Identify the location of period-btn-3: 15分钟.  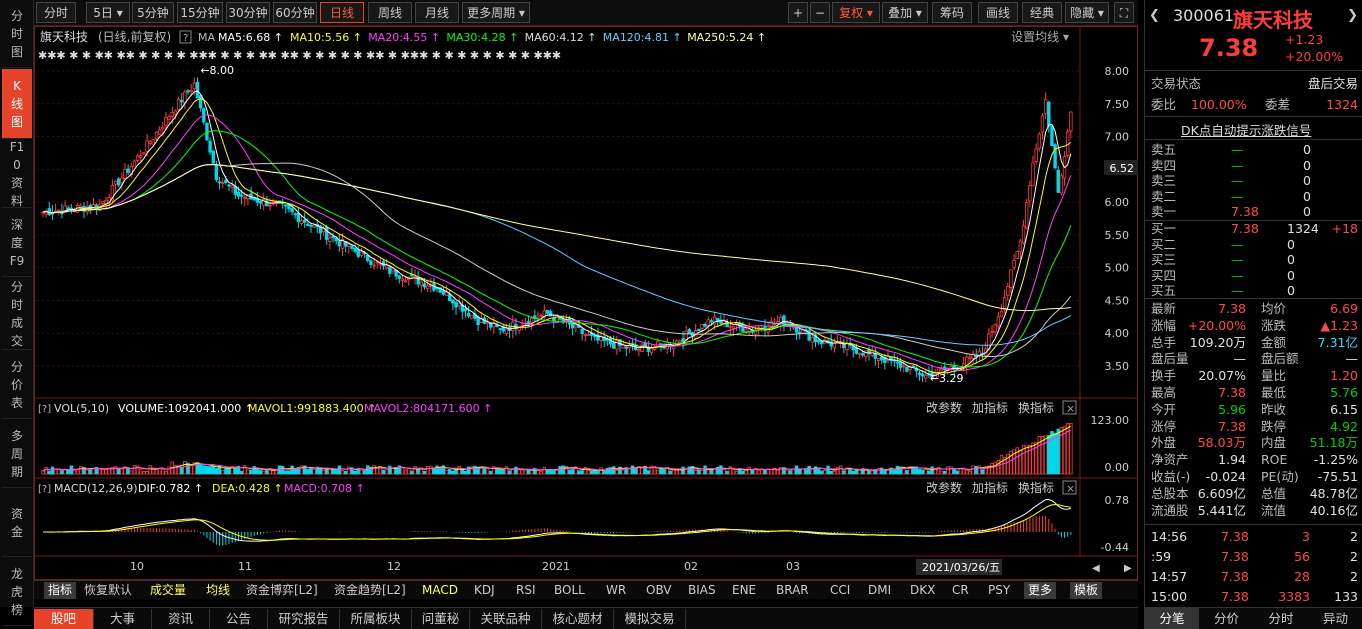
(200, 12).